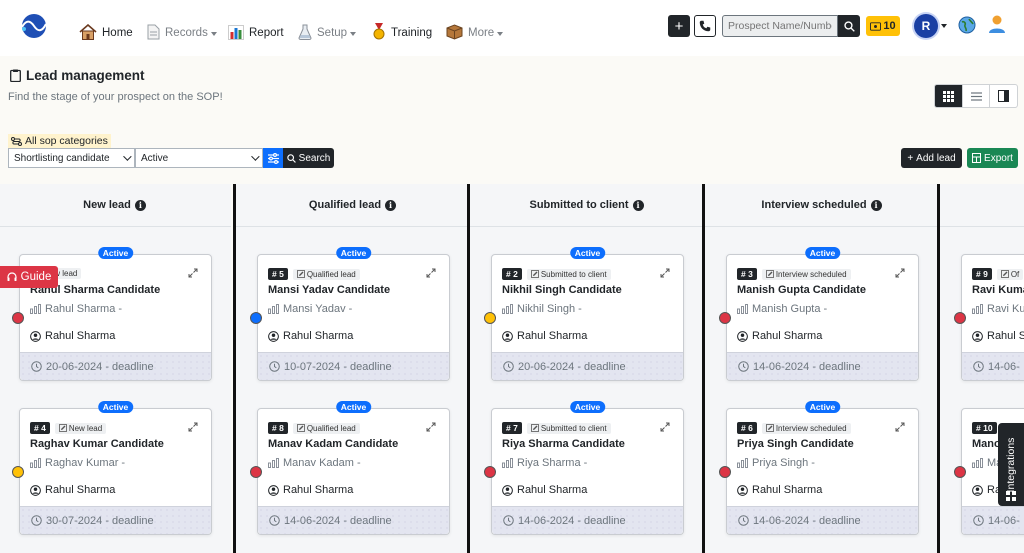 The image size is (1024, 553). What do you see at coordinates (967, 25) in the screenshot?
I see `globe-icon` at bounding box center [967, 25].